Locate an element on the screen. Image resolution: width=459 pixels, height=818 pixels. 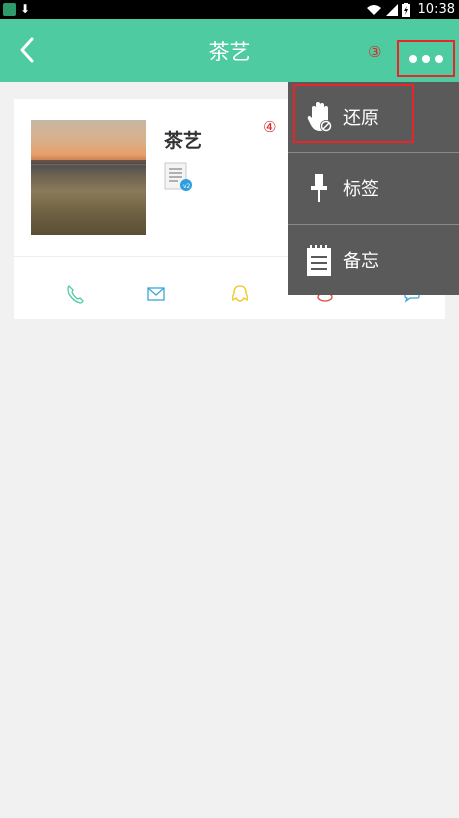
qq-icon is located at coordinates (240, 294).